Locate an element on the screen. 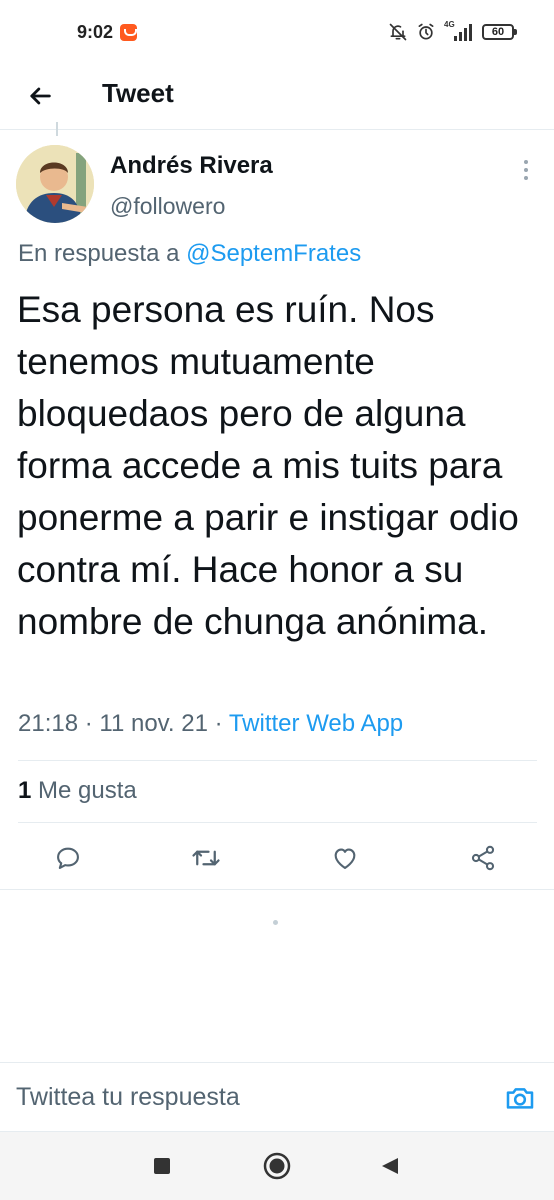  reply-button is located at coordinates (68, 858).